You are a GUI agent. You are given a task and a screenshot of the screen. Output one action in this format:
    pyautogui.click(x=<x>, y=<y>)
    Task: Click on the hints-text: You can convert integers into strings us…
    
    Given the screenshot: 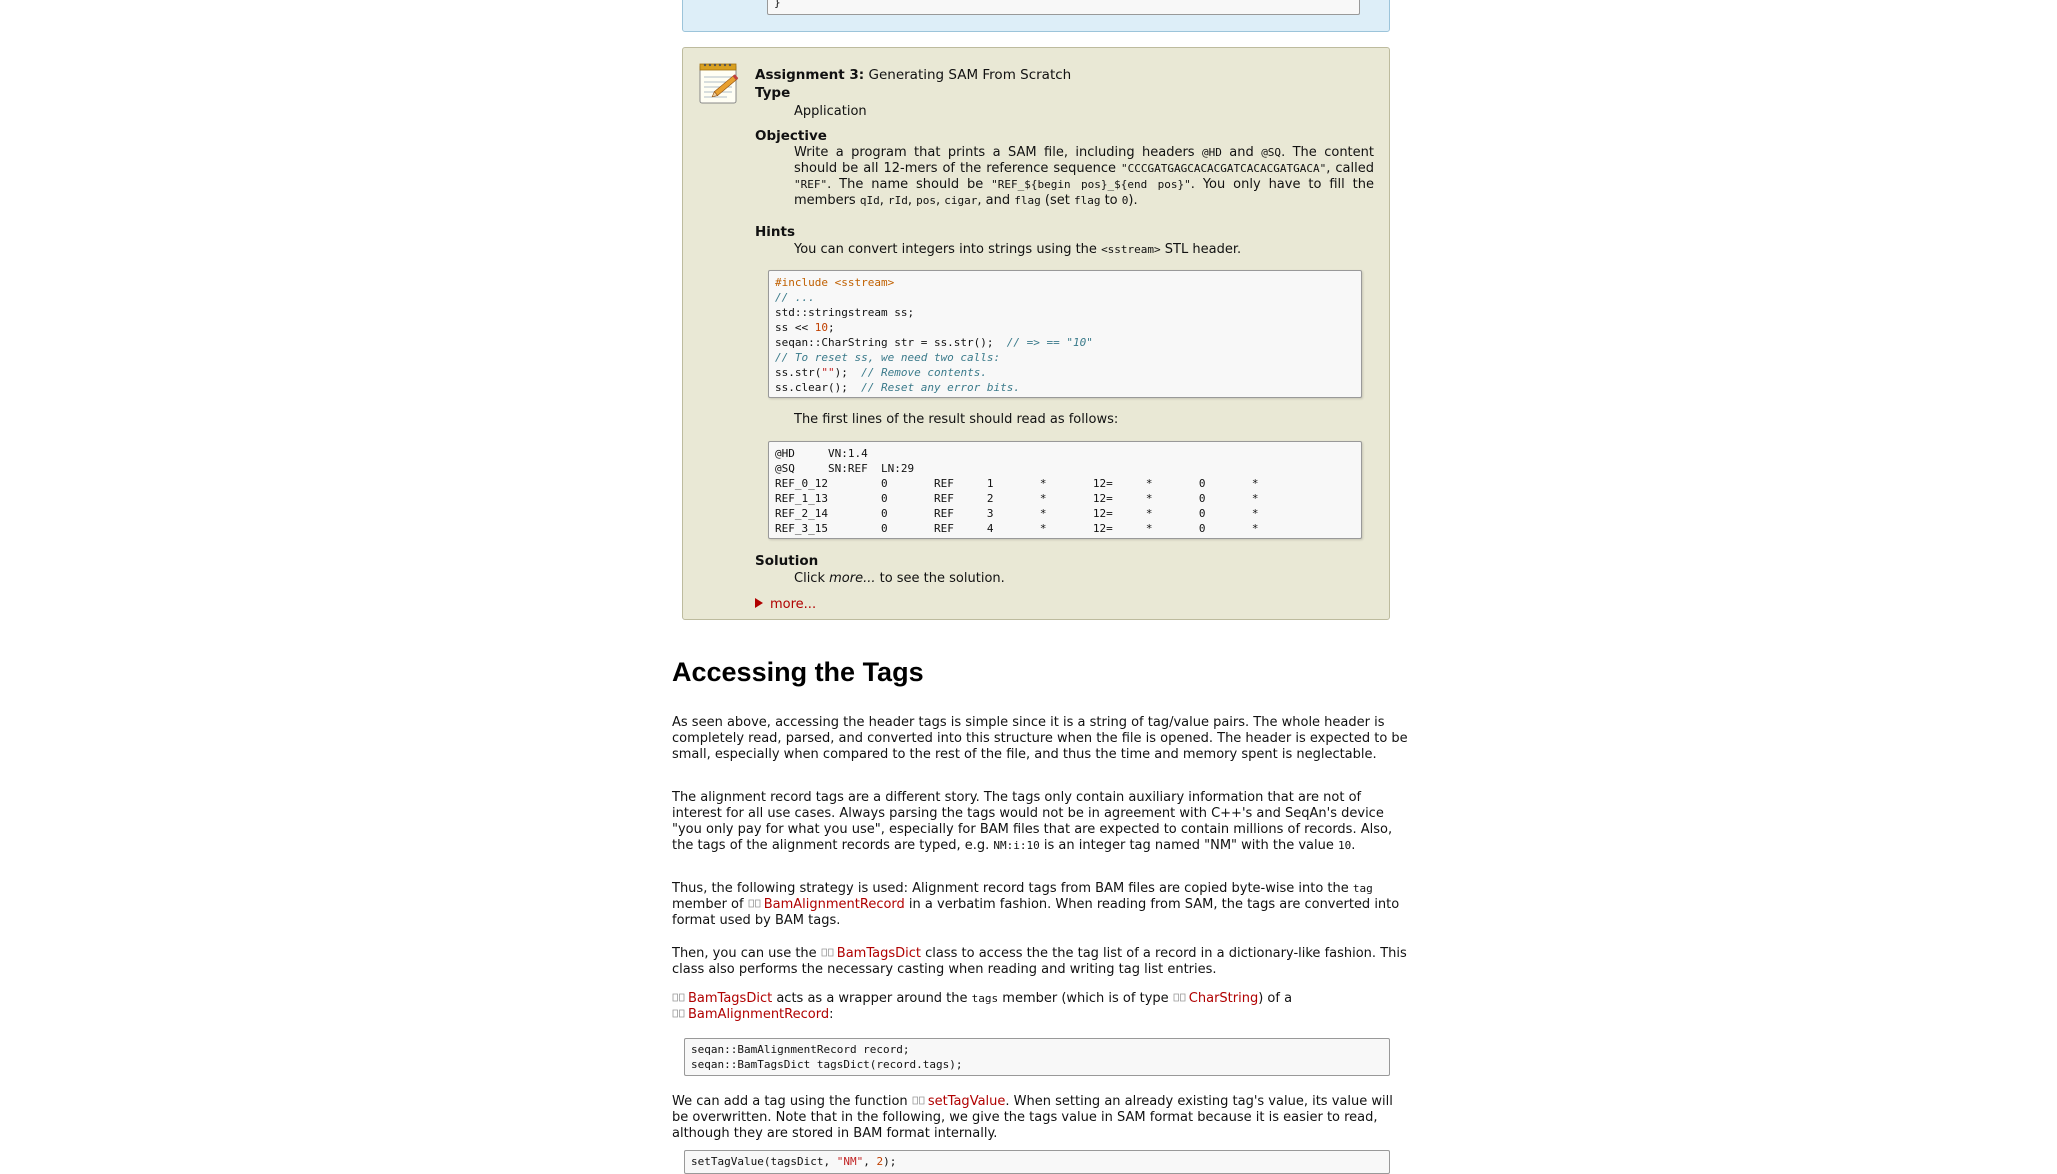 What is the action you would take?
    pyautogui.click(x=1018, y=249)
    